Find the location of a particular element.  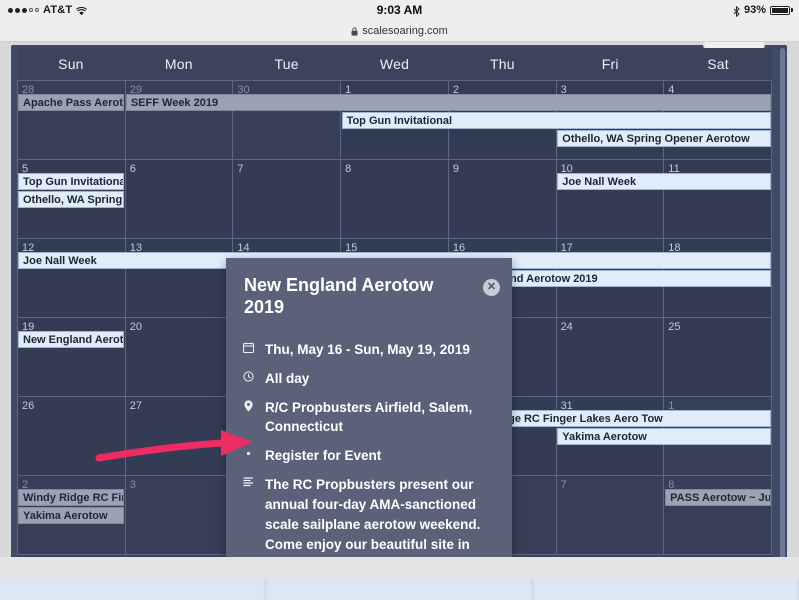

description-icon is located at coordinates (248, 481).